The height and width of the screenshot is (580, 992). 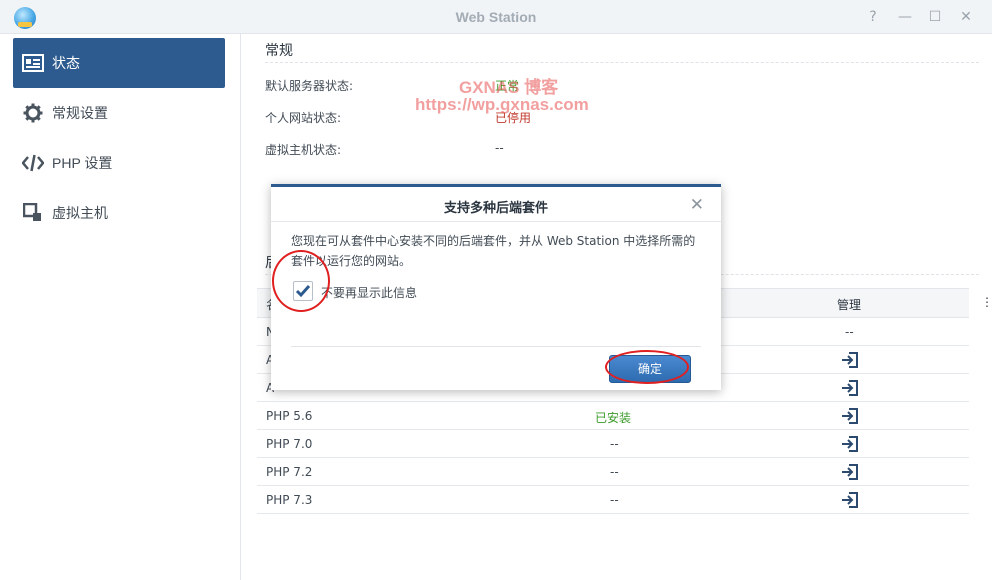 I want to click on dont-show-again-checkbox, so click(x=303, y=291).